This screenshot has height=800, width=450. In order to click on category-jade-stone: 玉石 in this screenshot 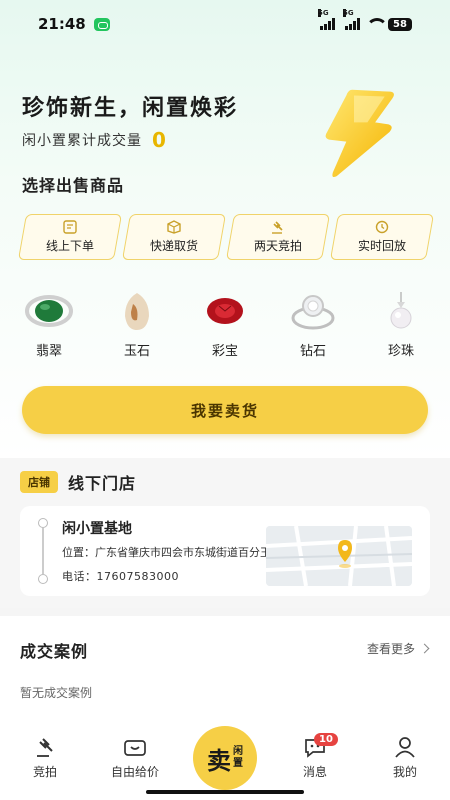, I will do `click(137, 324)`.